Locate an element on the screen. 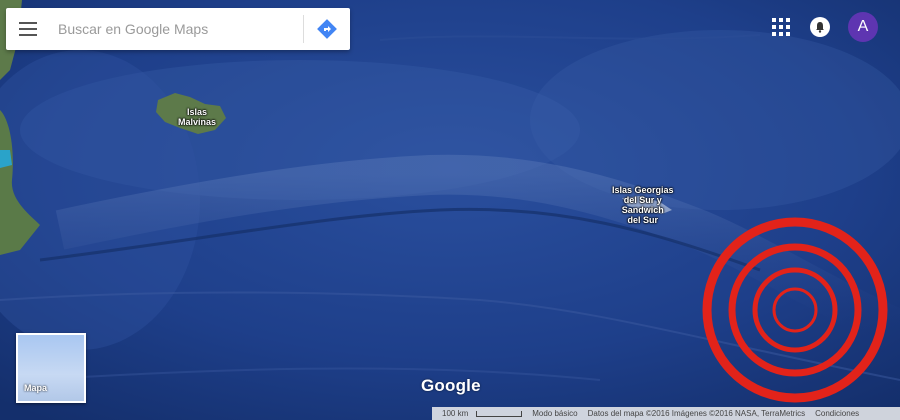  search-box is located at coordinates (178, 29).